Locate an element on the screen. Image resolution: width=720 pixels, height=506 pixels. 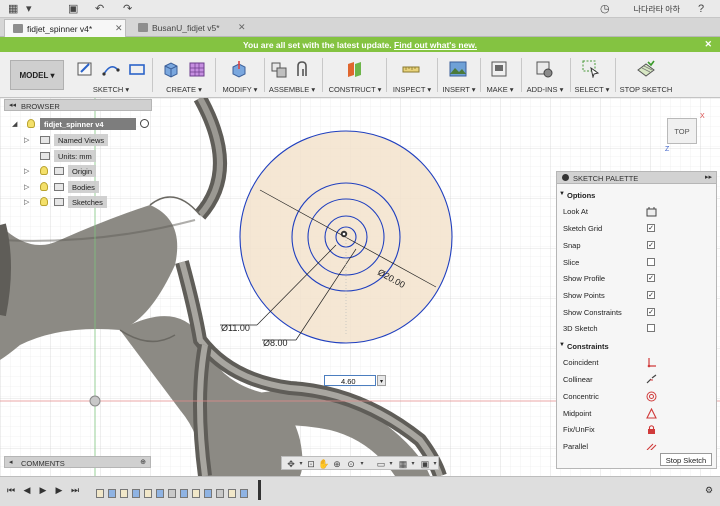
midpoint-icon is located at coordinates (651, 413).